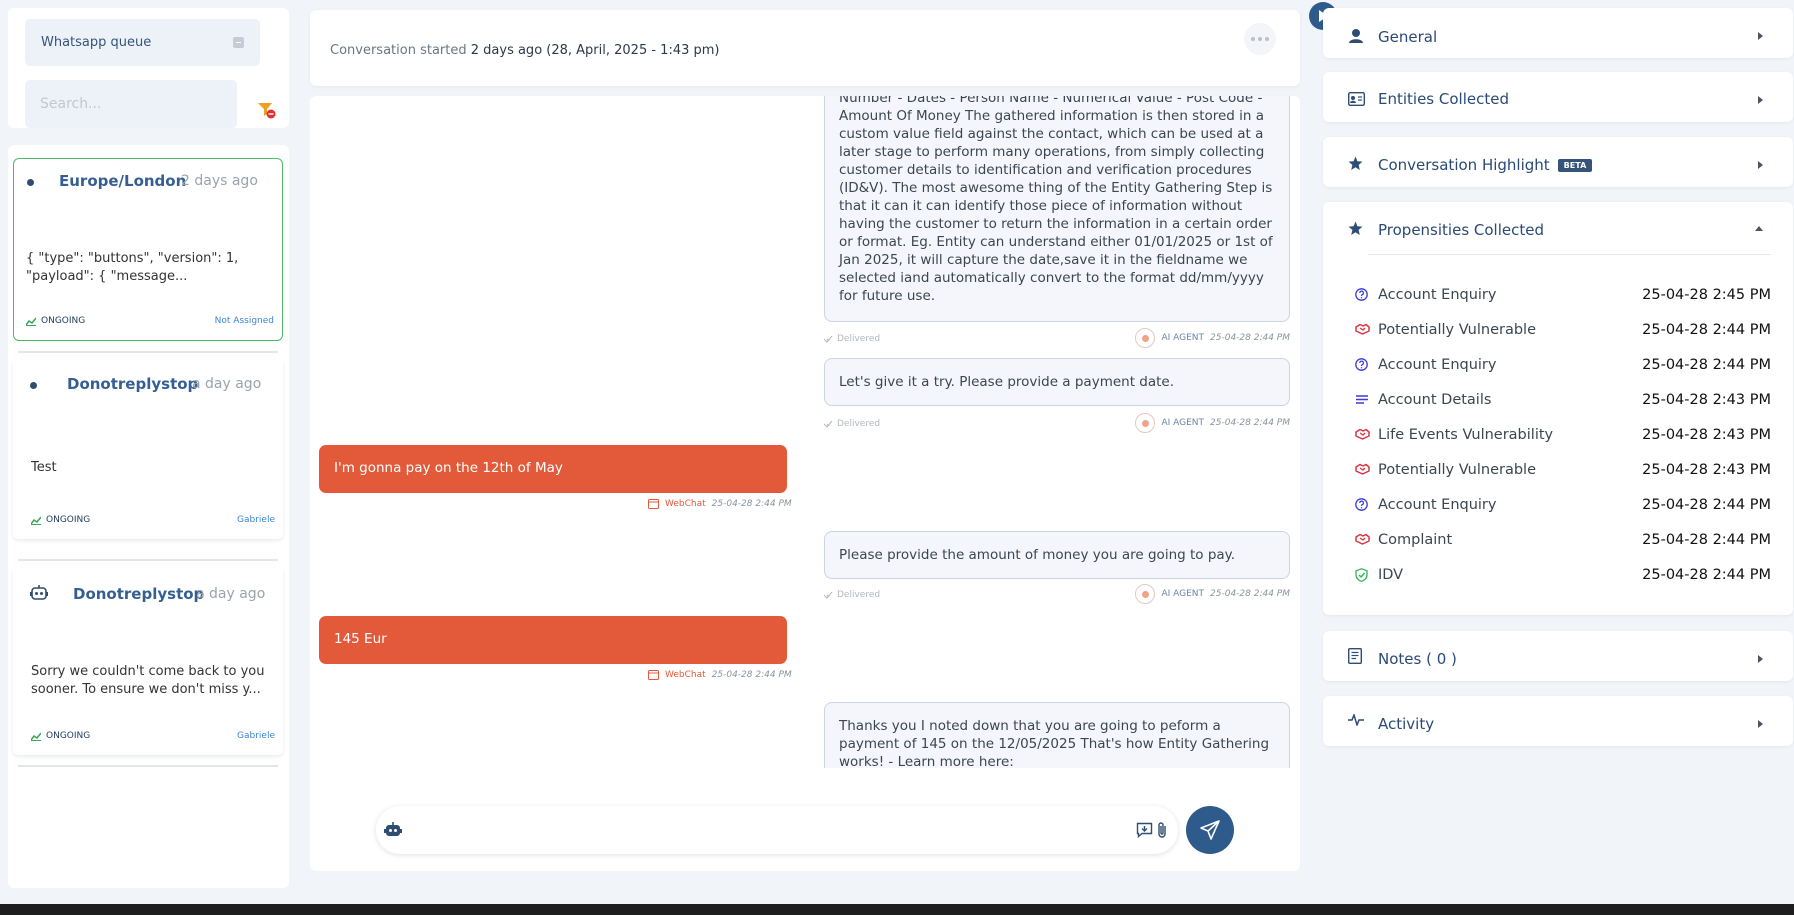 The image size is (1794, 915). Describe the element at coordinates (1558, 506) in the screenshot. I see `propensity-row: Account Enquiry 25-04-28 2:44 PM` at that location.